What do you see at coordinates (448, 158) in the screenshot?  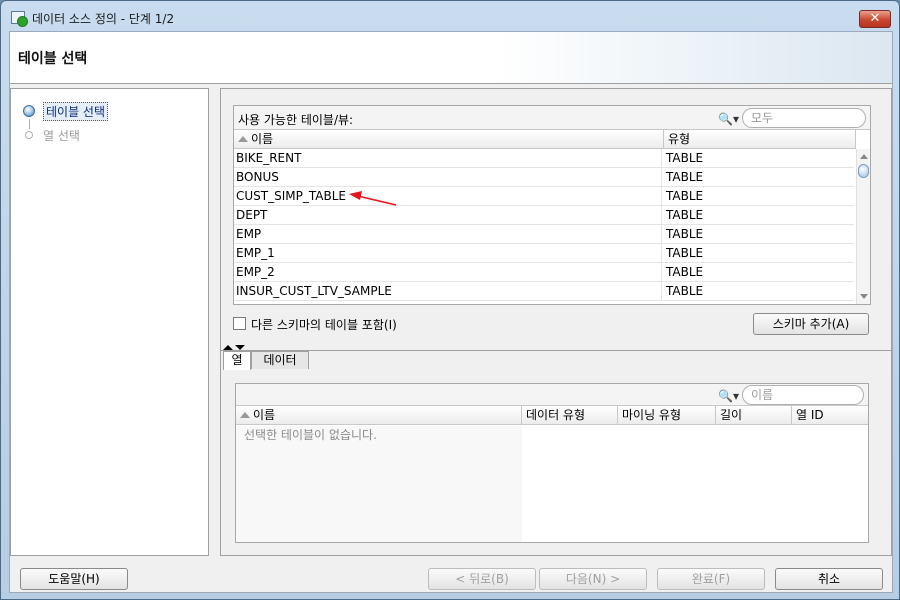 I see `row-name: BIKE_RENT` at bounding box center [448, 158].